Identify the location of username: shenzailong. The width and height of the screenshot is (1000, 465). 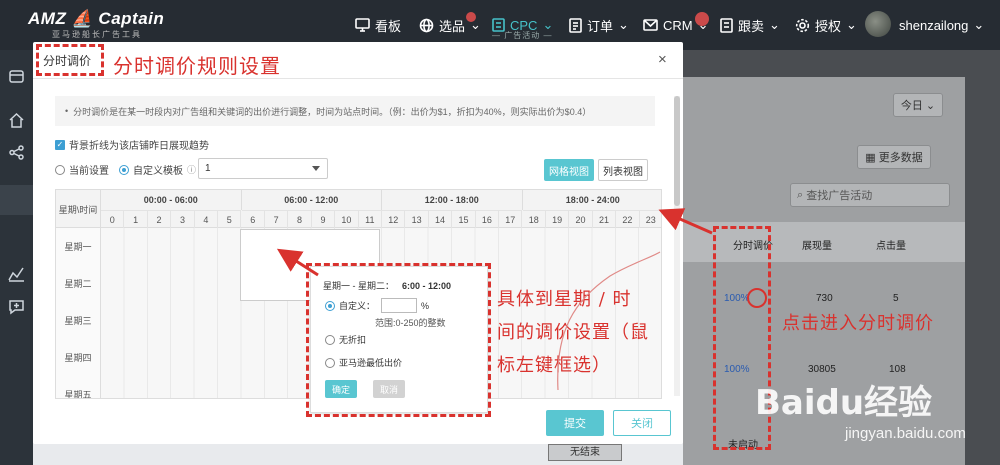
(934, 25).